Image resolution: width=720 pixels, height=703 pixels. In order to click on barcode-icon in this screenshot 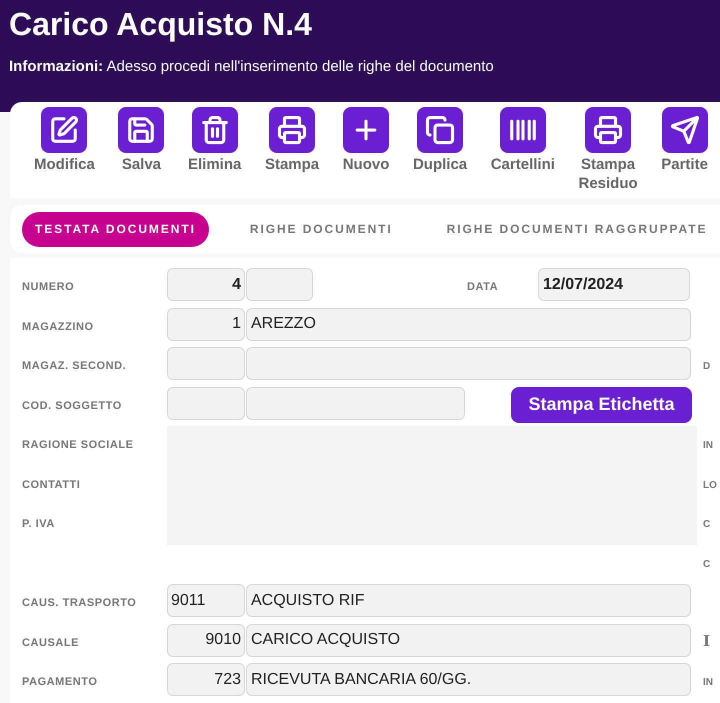, I will do `click(523, 130)`.